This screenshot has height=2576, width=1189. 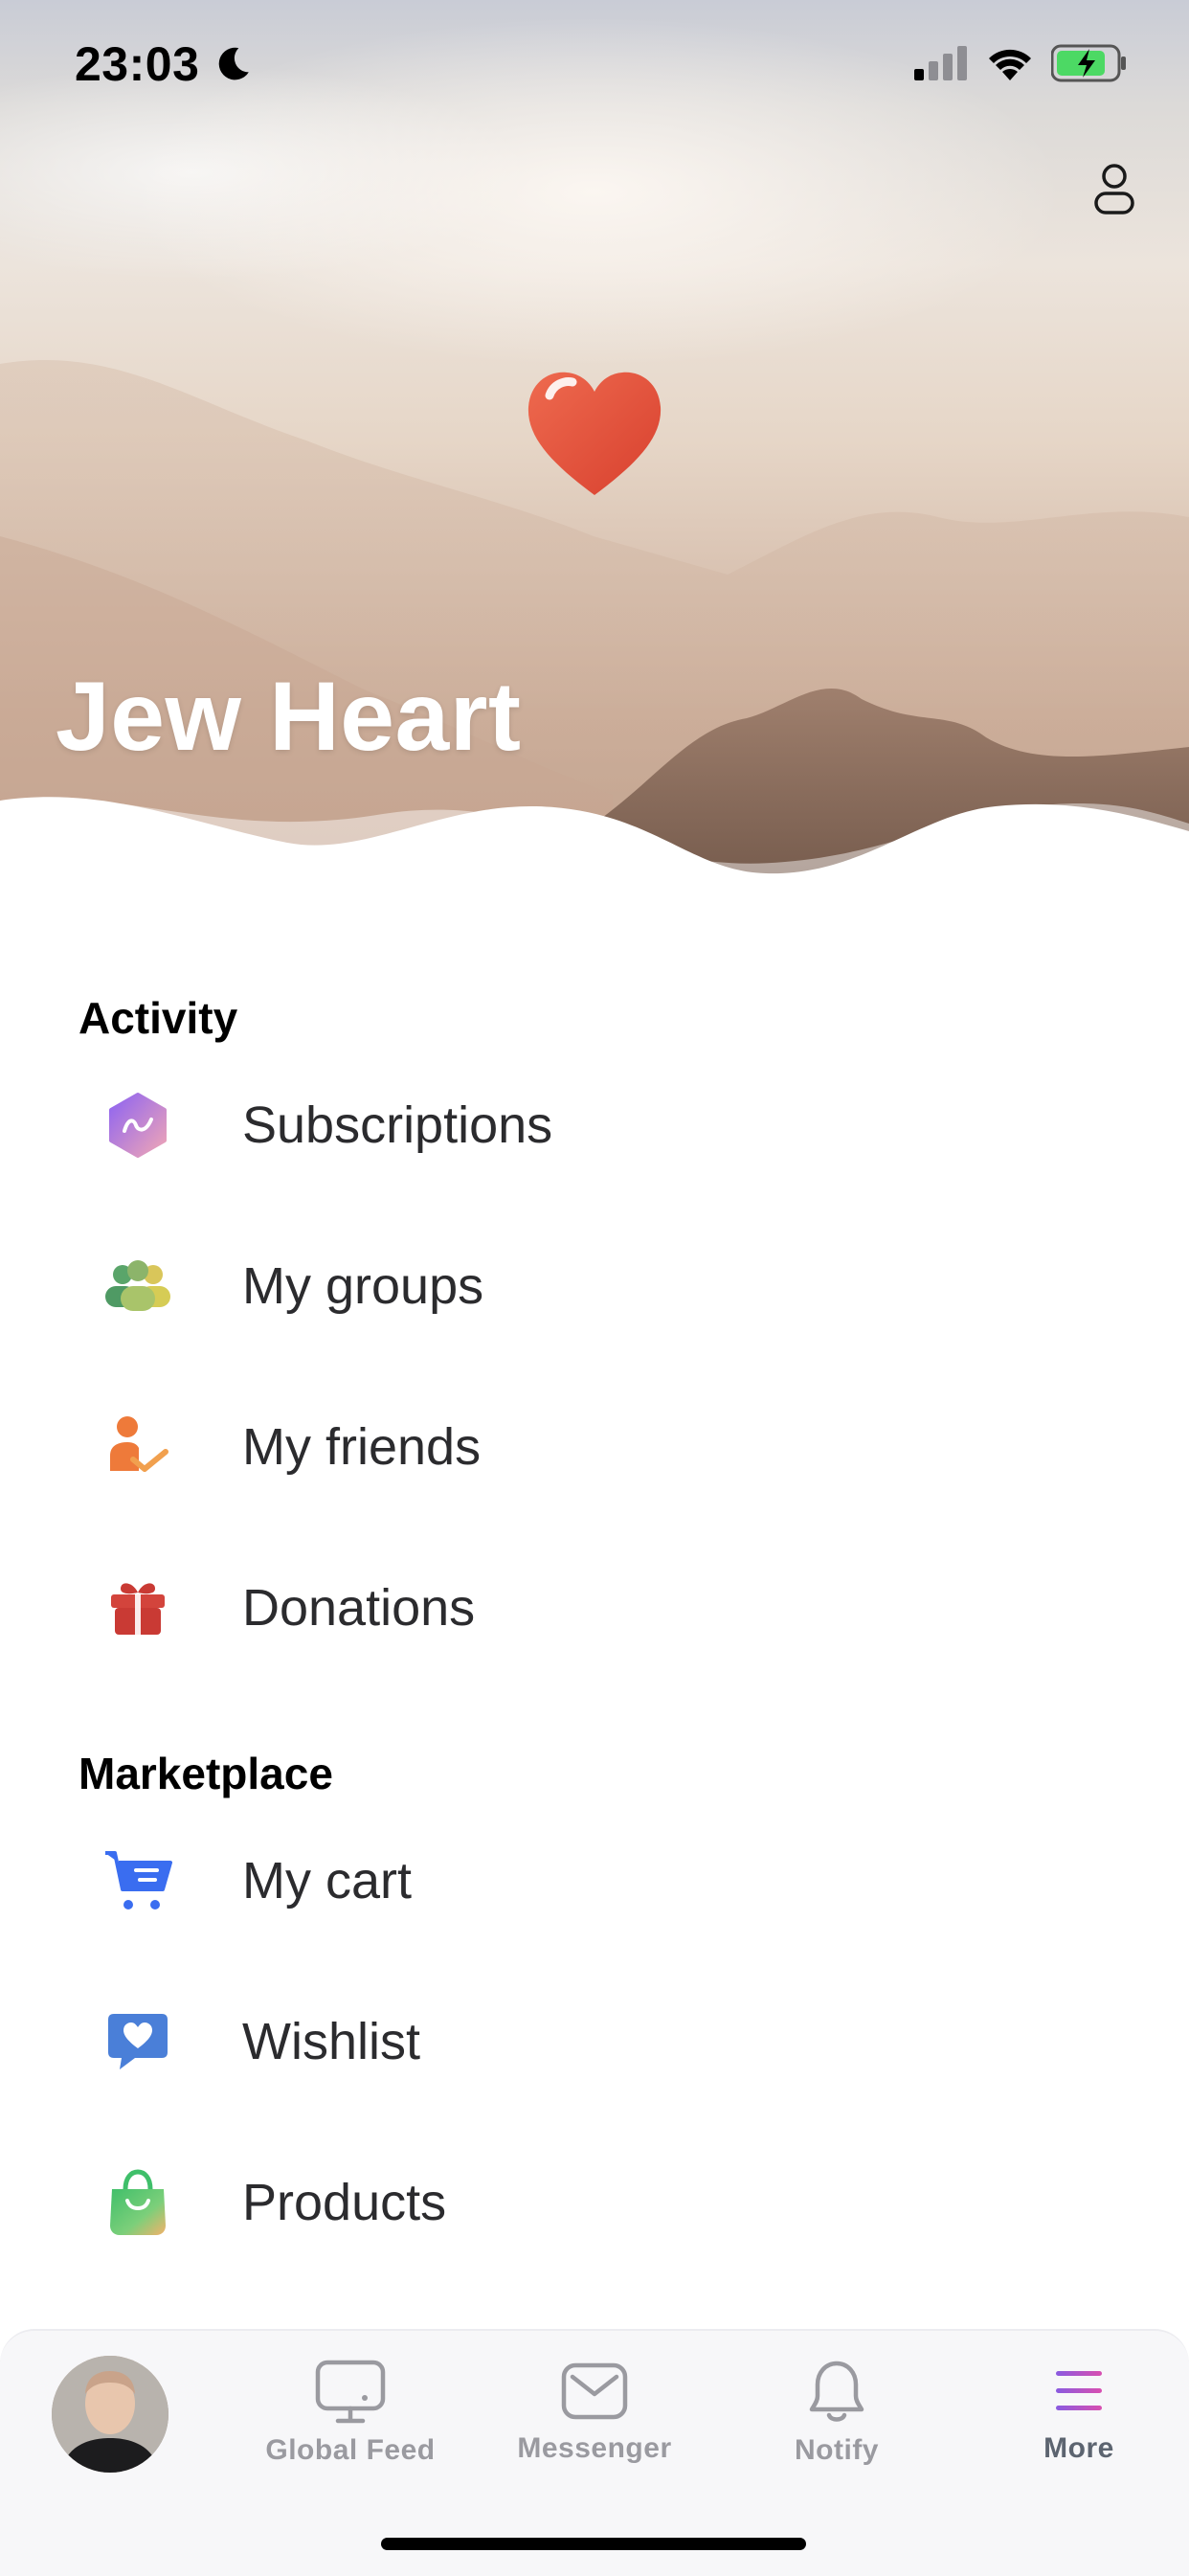 I want to click on monitor-icon, so click(x=350, y=2392).